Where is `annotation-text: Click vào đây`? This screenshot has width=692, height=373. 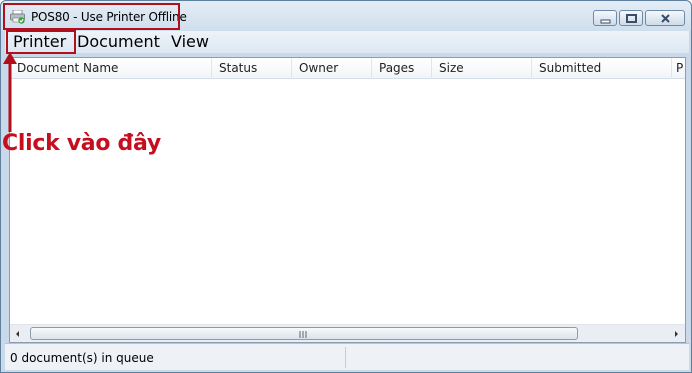
annotation-text: Click vào đây is located at coordinates (81, 143).